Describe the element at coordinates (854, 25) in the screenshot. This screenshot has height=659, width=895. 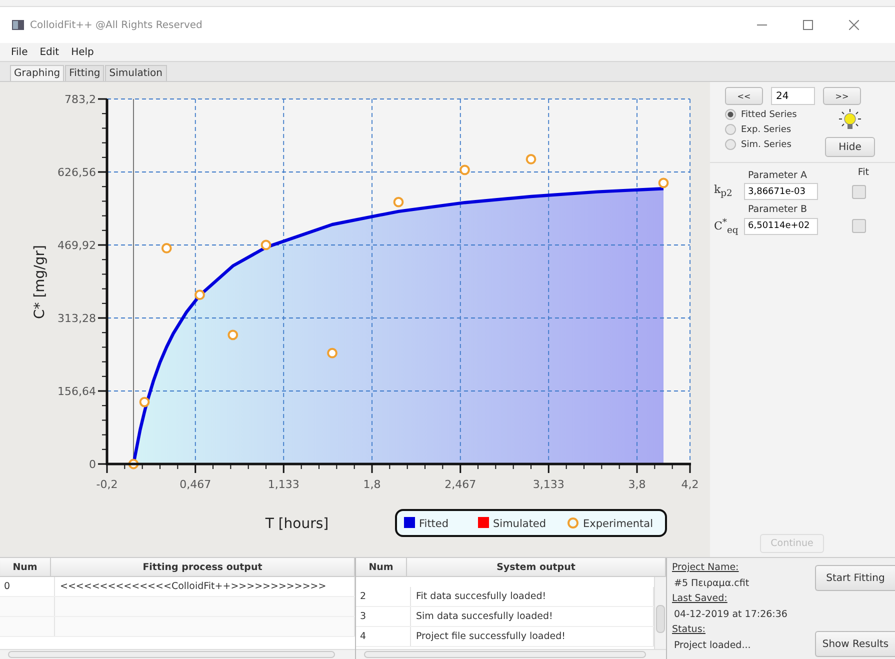
I see `close-icon` at that location.